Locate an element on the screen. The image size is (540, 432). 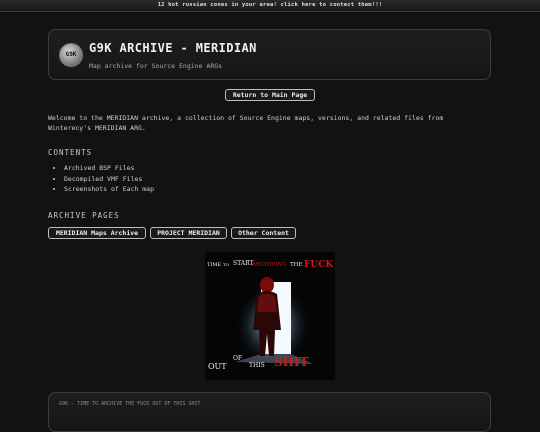
poster-word: FUCK is located at coordinates (319, 265).